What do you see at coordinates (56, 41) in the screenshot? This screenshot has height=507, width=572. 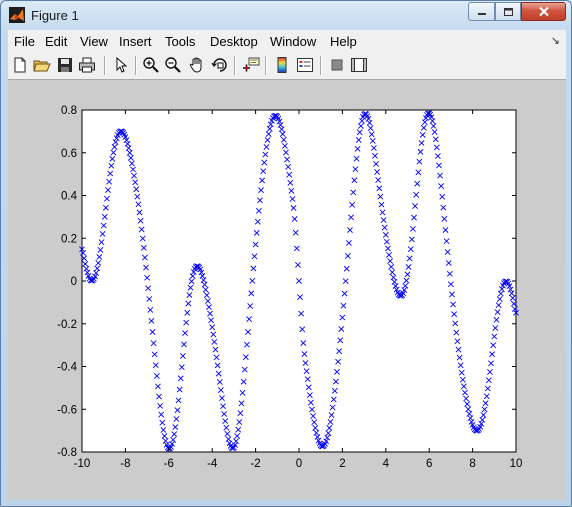 I see `menu-edit: Edit` at bounding box center [56, 41].